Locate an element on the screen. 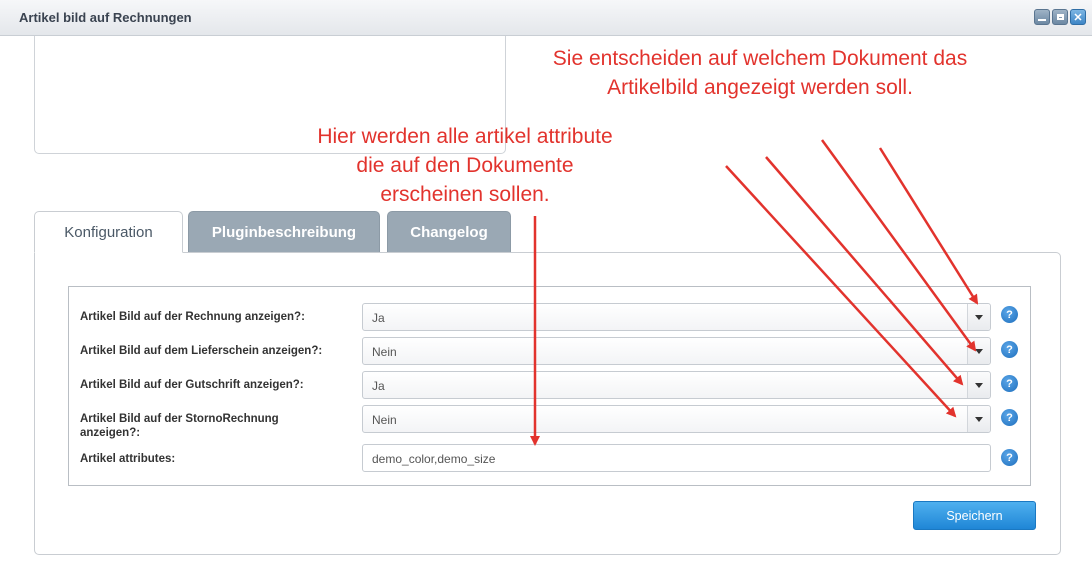  arrow-to-lieferschein is located at coordinates (898, 245).